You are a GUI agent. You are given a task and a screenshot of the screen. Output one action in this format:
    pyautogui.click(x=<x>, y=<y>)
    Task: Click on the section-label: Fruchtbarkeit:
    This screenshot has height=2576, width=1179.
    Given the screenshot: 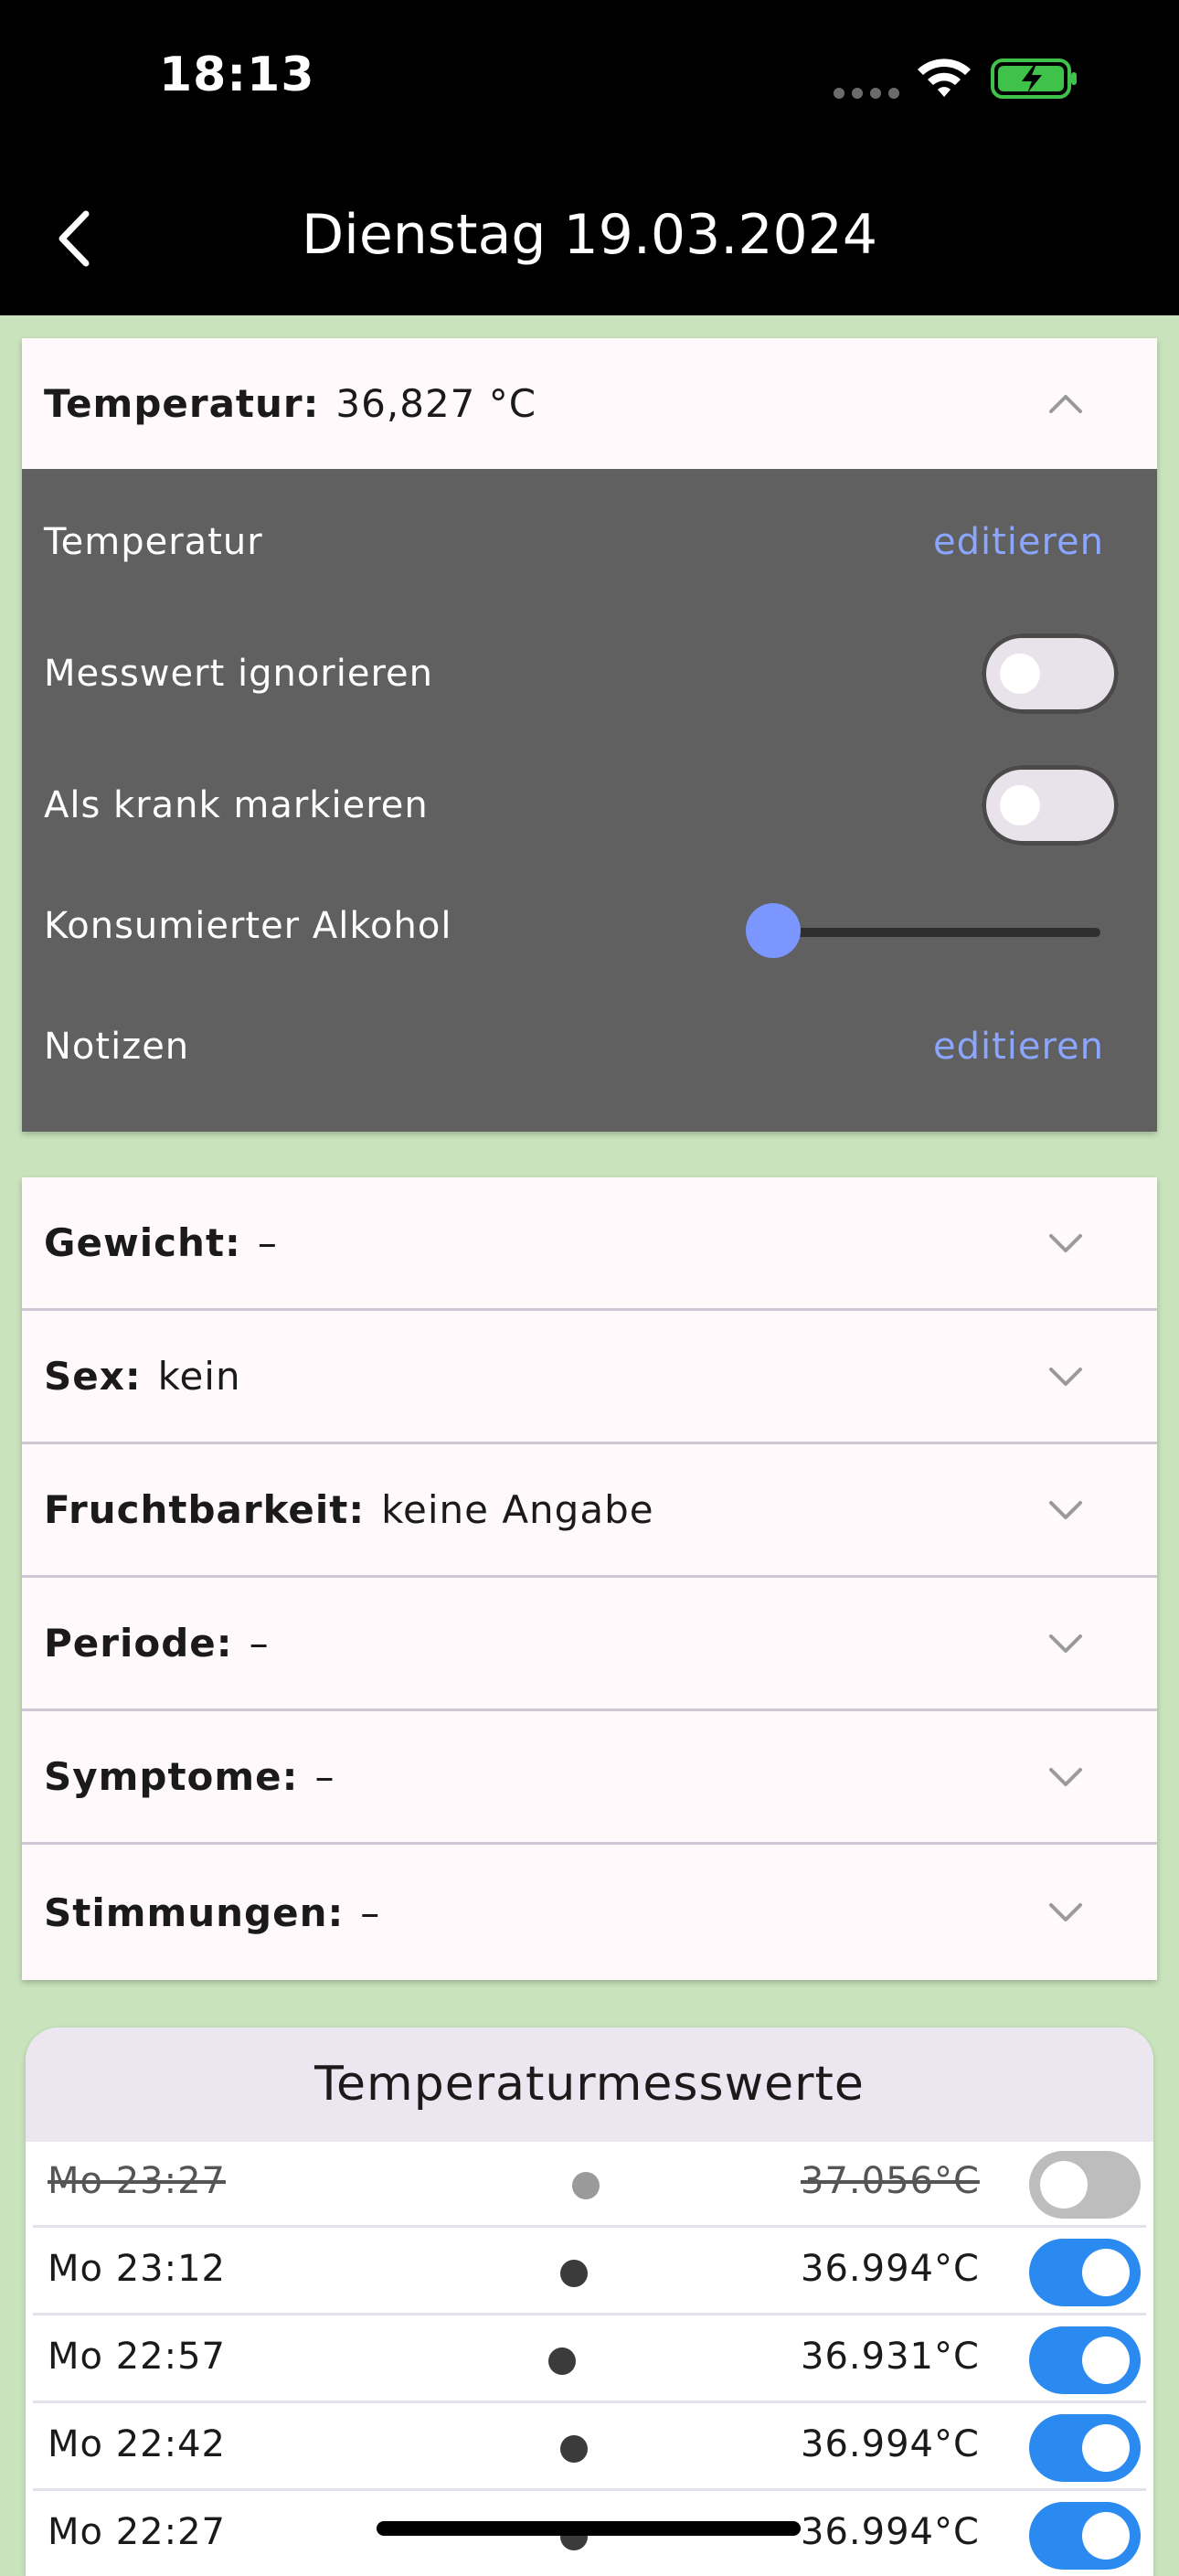 What is the action you would take?
    pyautogui.click(x=205, y=1509)
    